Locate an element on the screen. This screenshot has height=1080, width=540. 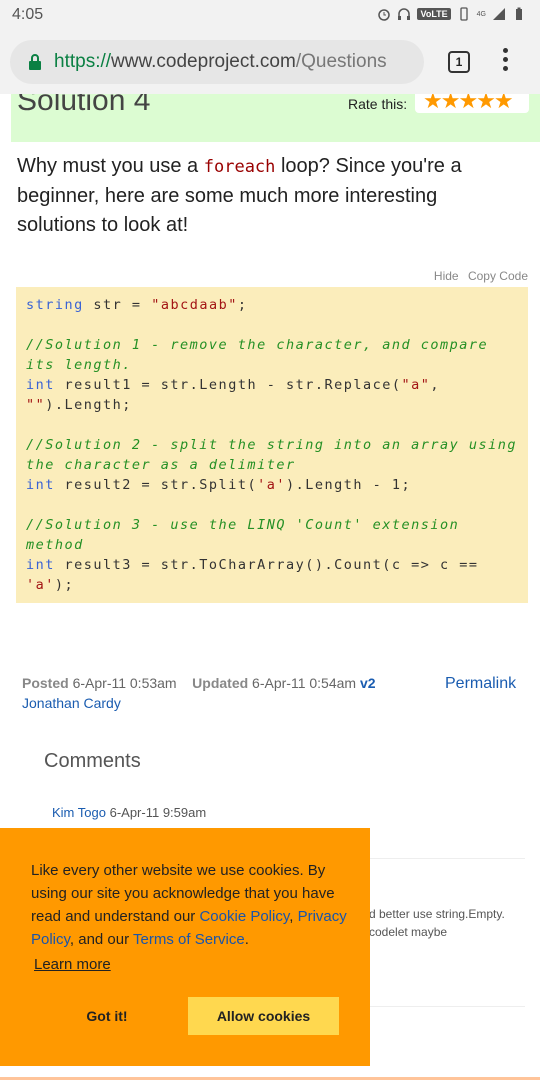
rating-widget: ★★★★★ is located at coordinates (472, 103).